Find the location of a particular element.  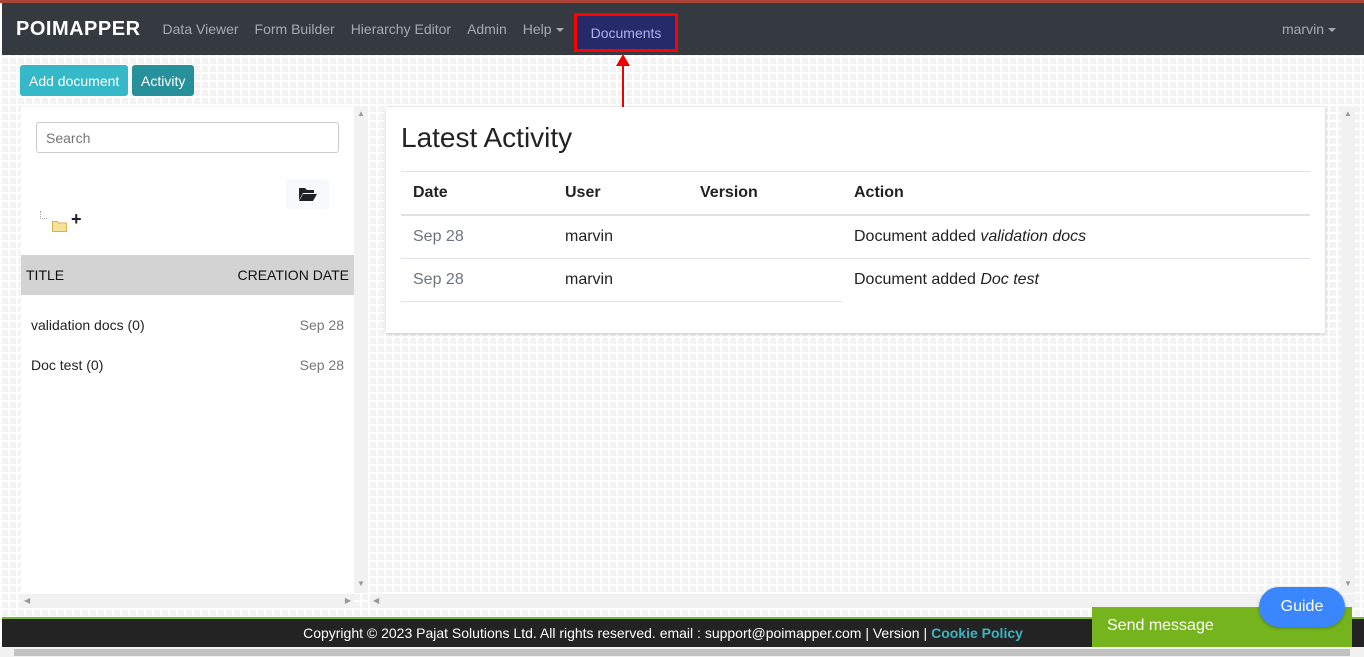

guide-button: Guide is located at coordinates (1302, 607).